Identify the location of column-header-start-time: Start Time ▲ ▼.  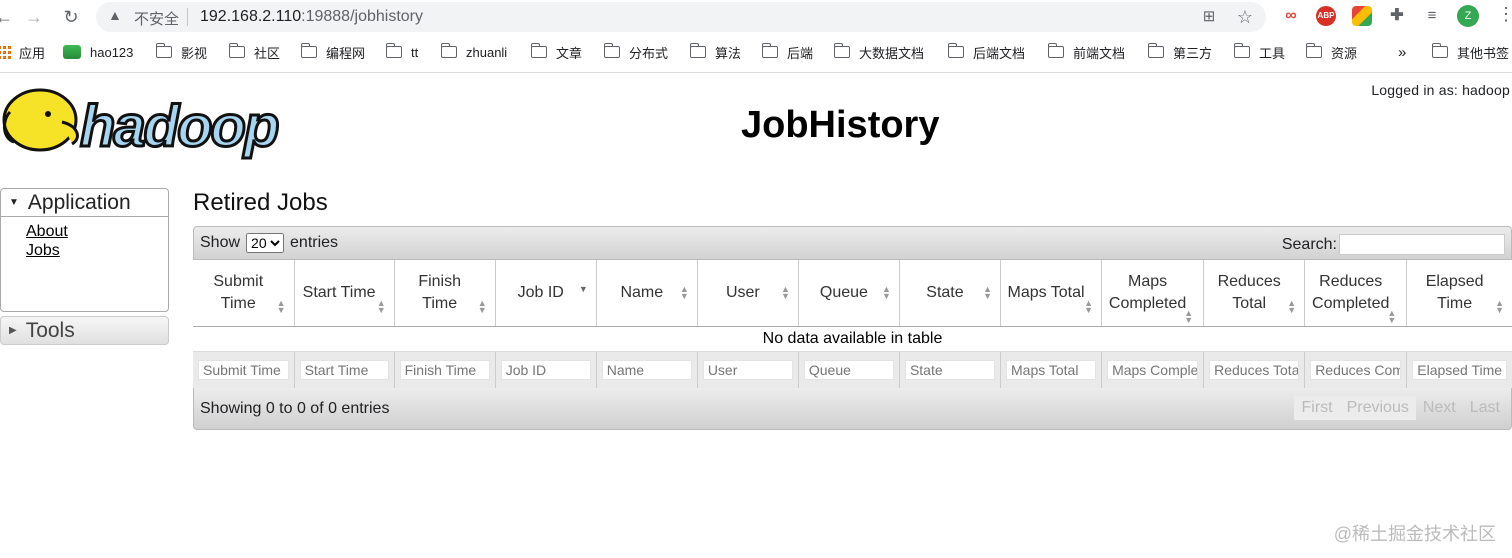
(344, 293).